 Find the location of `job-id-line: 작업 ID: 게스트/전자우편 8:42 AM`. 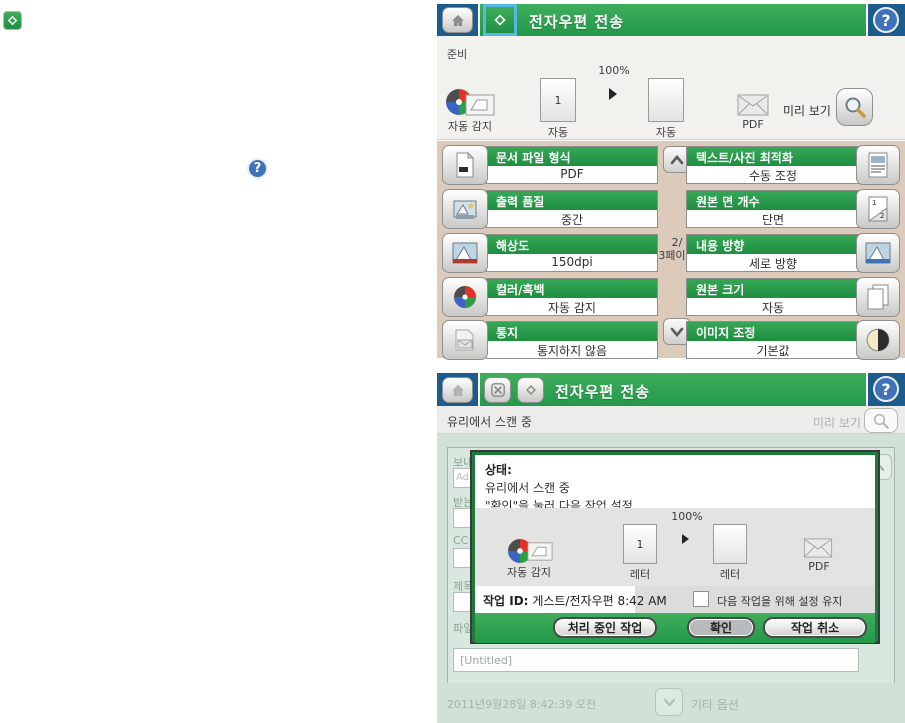

job-id-line: 작업 ID: 게스트/전자우편 8:42 AM is located at coordinates (575, 600).